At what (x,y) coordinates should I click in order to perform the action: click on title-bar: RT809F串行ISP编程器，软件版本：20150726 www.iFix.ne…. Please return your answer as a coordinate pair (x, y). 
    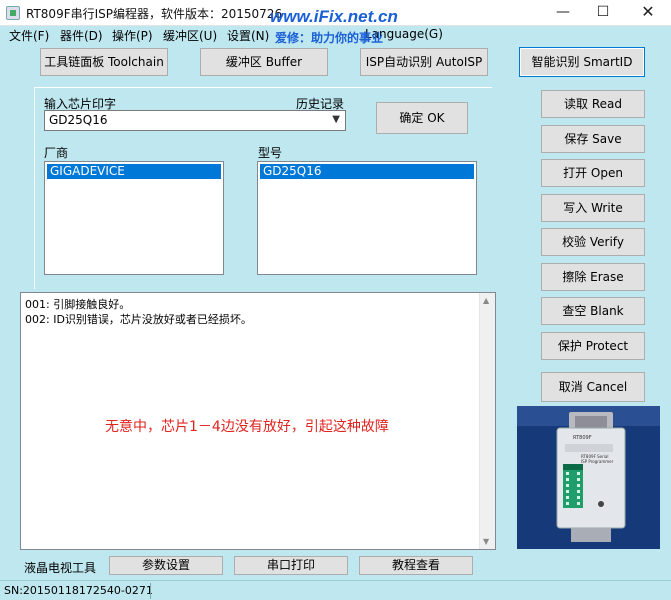
    Looking at the image, I should click on (335, 13).